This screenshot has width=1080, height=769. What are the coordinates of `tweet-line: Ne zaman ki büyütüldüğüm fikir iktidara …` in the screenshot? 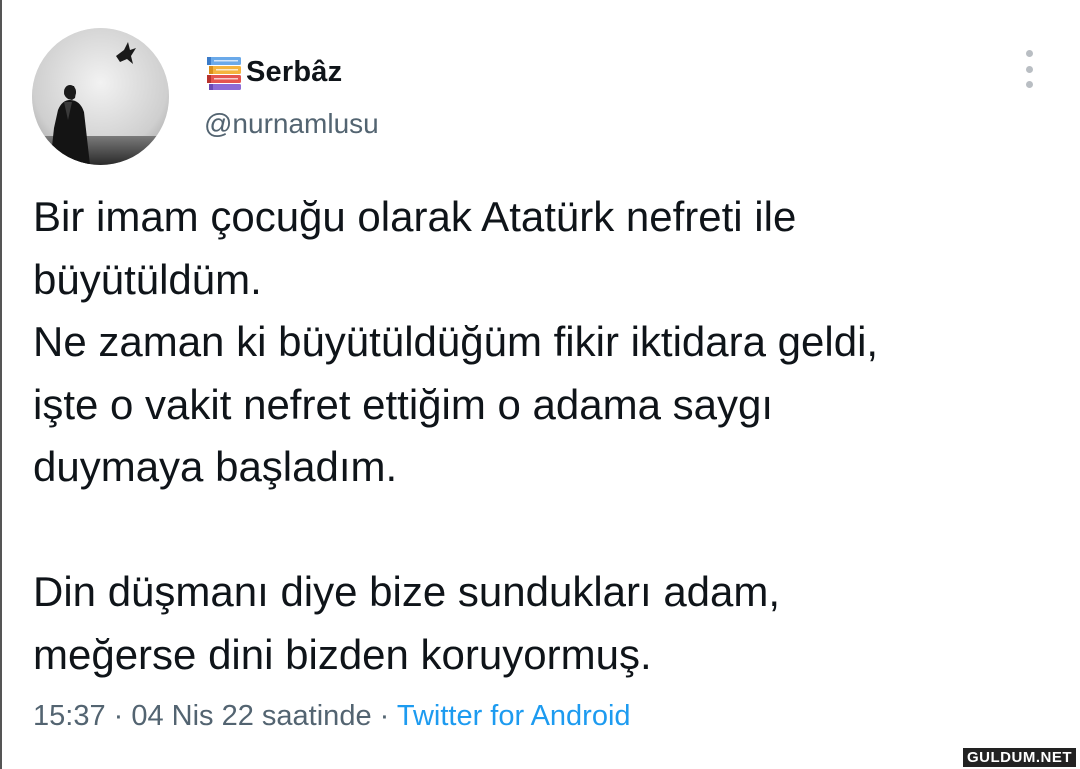 It's located at (456, 341).